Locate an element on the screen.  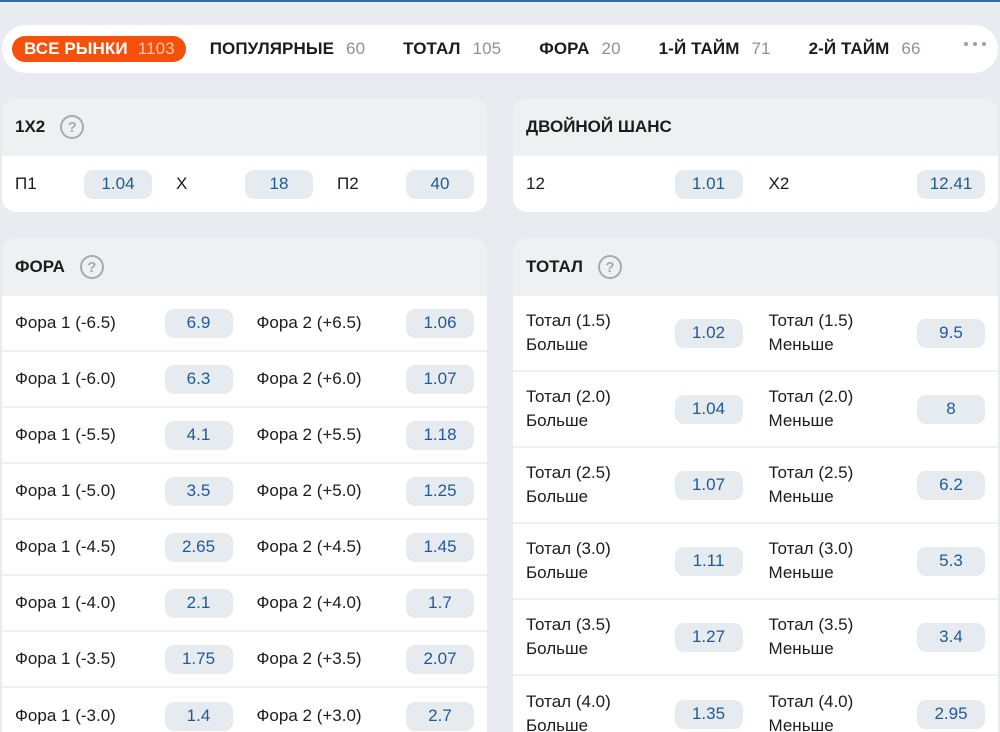
odd-button: 1.4 is located at coordinates (198, 716).